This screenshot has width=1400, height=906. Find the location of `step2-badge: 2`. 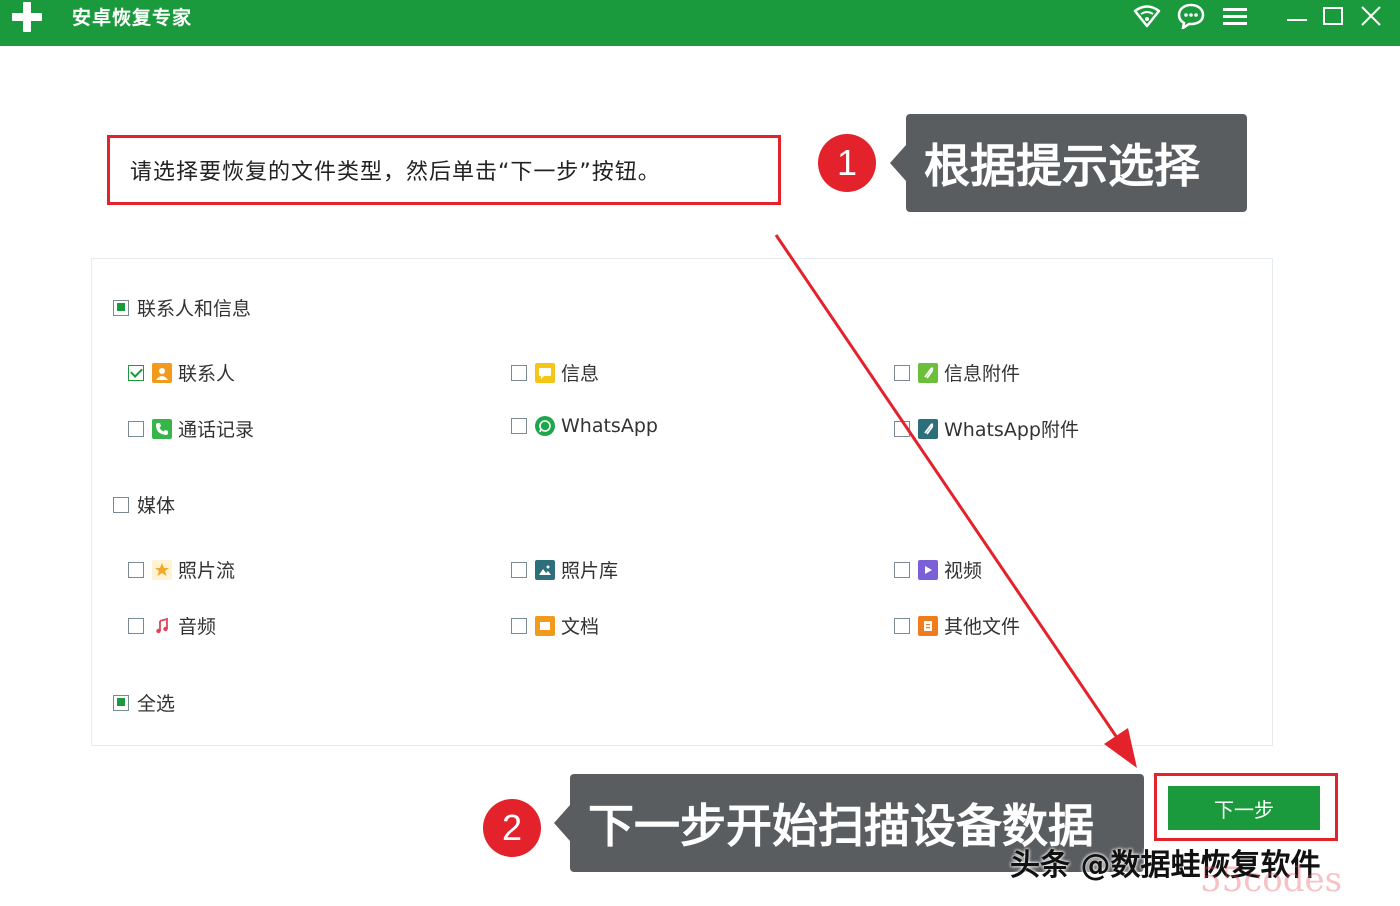

step2-badge: 2 is located at coordinates (512, 828).